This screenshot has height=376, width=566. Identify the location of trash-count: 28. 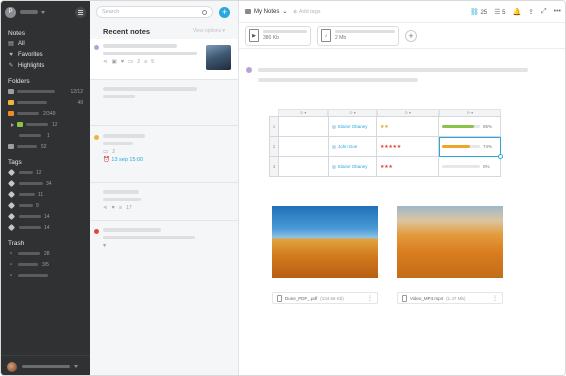
(47, 253).